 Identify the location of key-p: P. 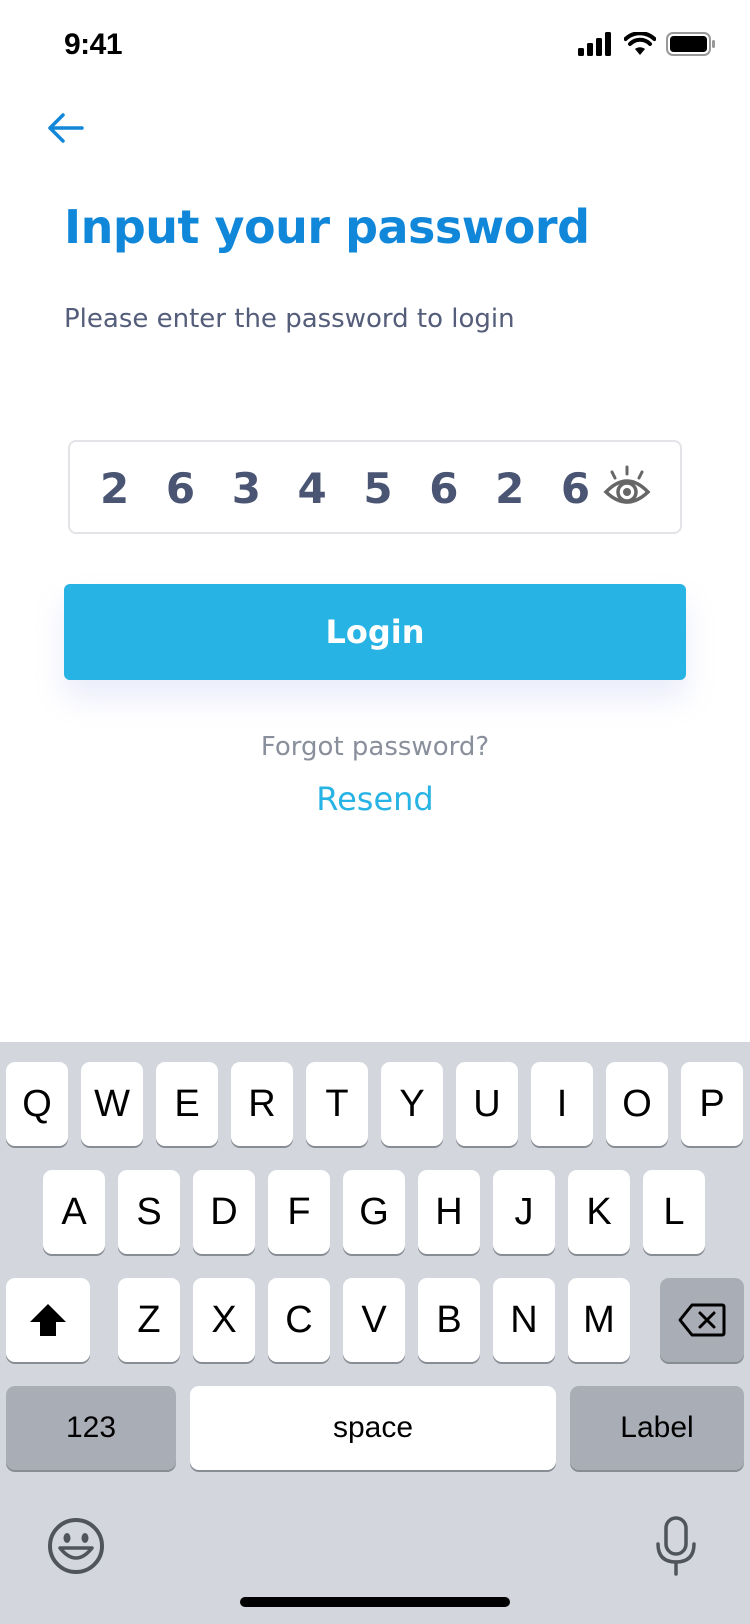
(712, 1104).